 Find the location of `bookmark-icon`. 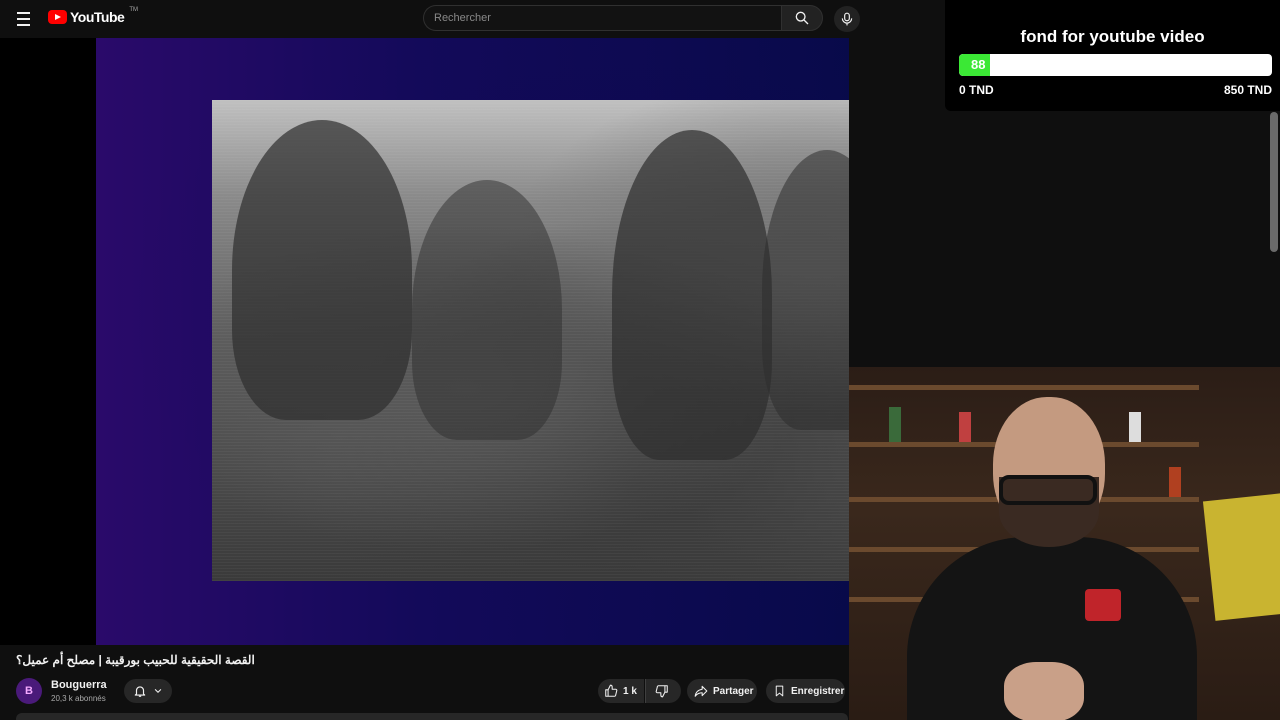

bookmark-icon is located at coordinates (779, 691).